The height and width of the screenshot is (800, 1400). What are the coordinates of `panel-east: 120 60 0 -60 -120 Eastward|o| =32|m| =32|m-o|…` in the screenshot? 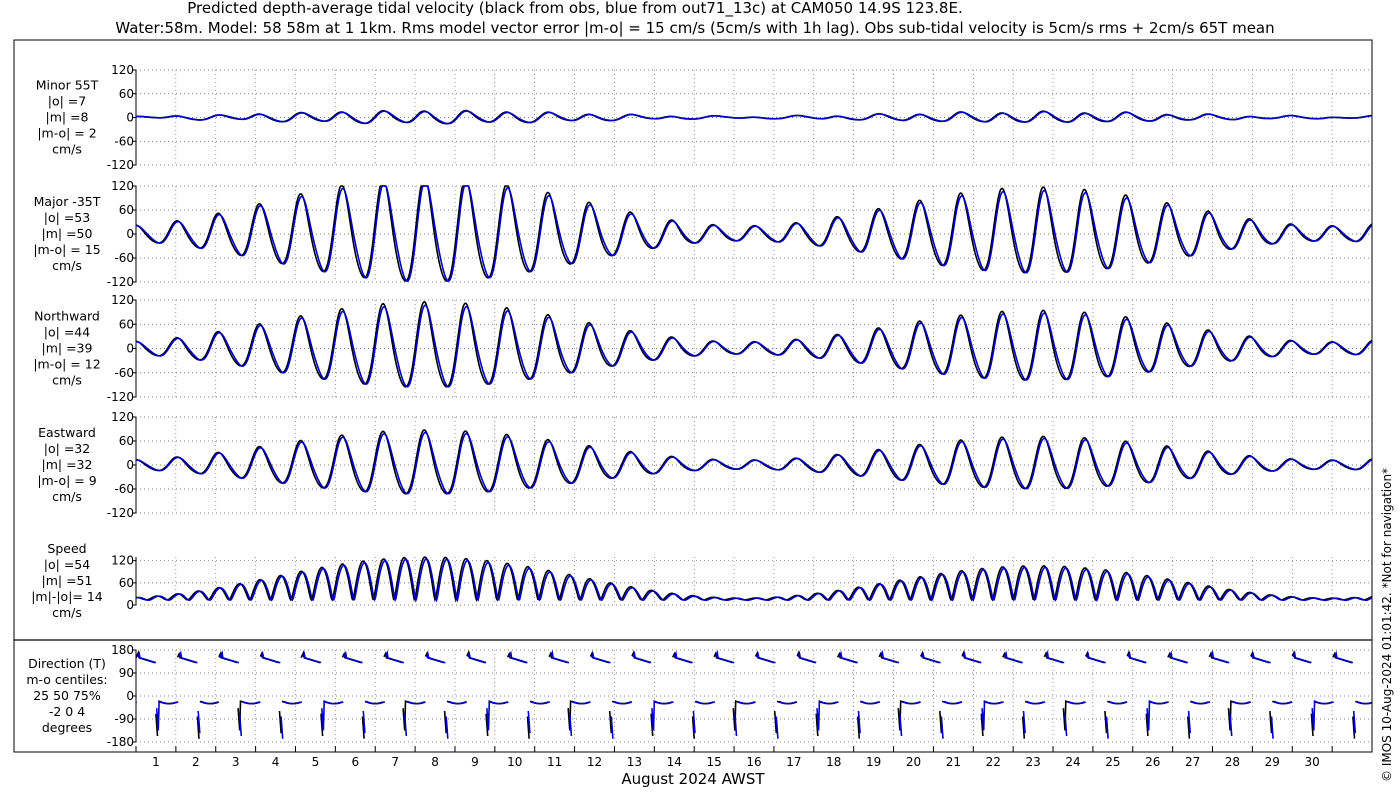 It's located at (705, 465).